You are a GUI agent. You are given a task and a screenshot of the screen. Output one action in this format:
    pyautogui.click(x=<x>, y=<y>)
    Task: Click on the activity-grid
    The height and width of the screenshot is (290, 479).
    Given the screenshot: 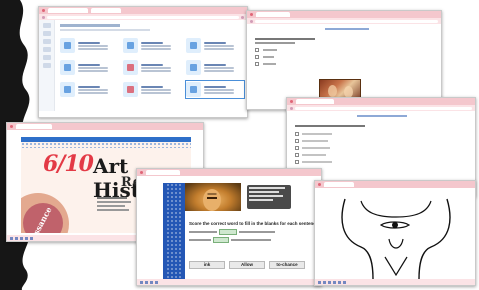 What is the action you would take?
    pyautogui.click(x=152, y=68)
    